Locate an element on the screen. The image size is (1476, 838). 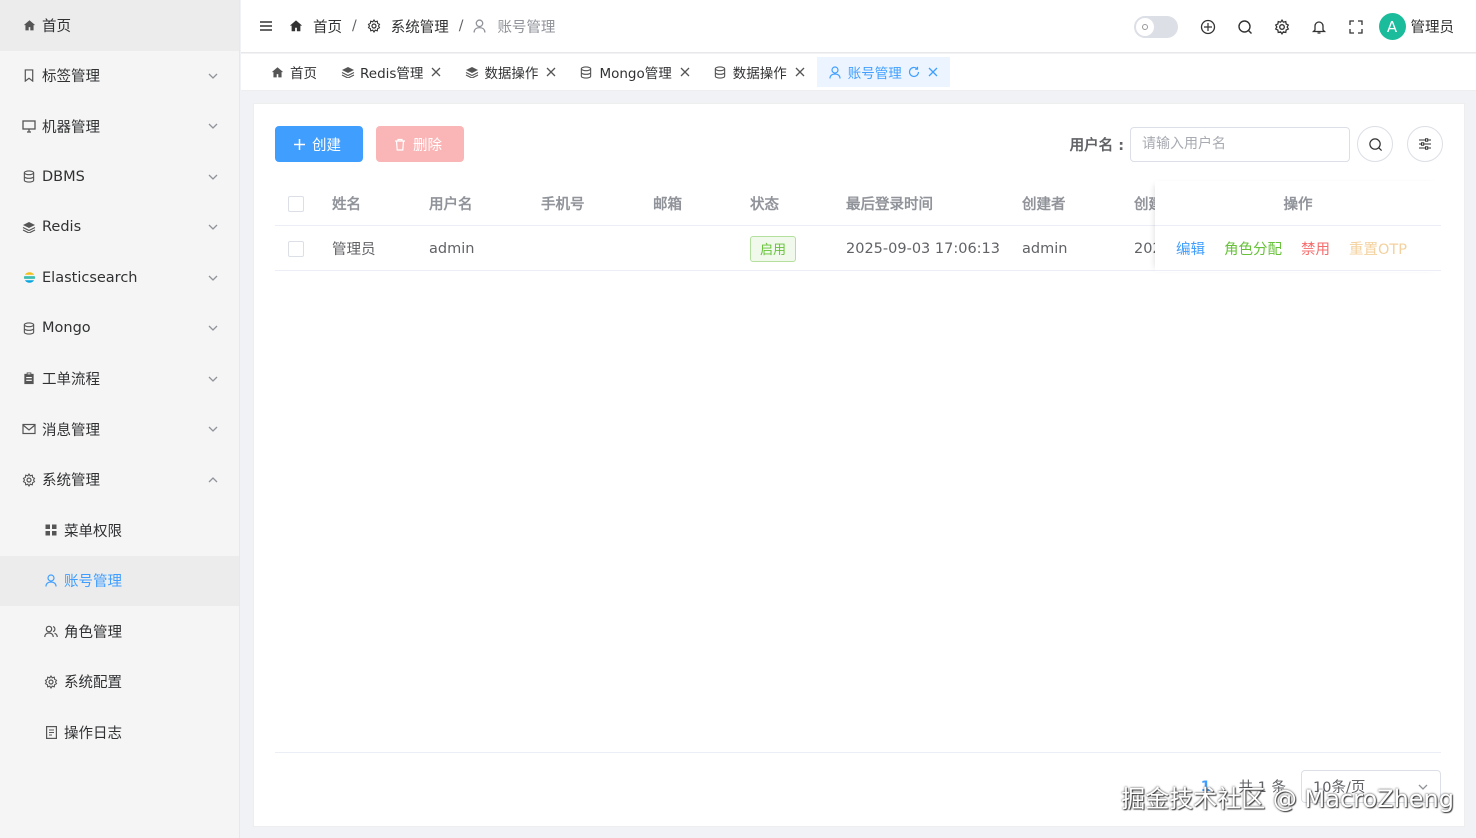
bookmark-icon is located at coordinates (29, 76).